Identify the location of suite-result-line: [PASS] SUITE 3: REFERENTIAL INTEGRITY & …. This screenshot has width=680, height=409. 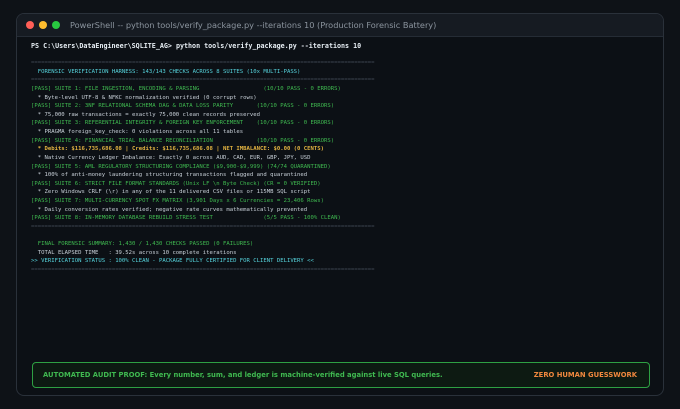
(183, 123).